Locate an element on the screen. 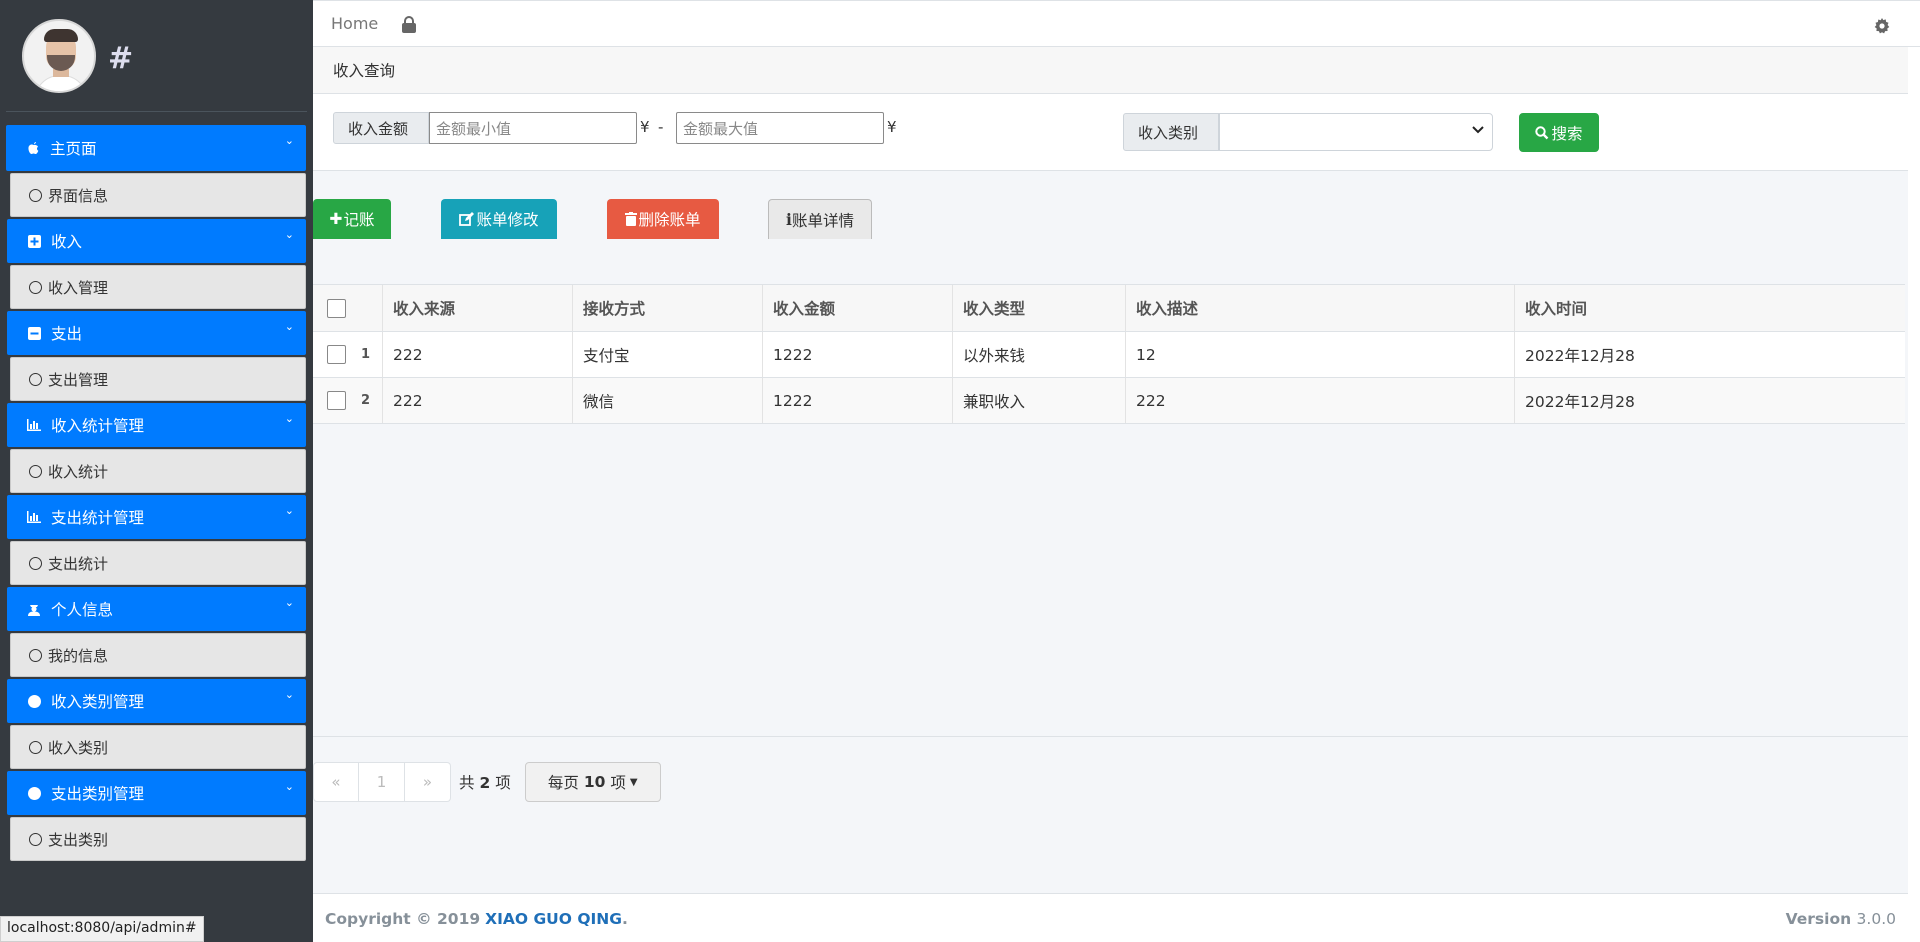  table-row: 2 222 微信 1222 兼职收入 222 2022年12月28 is located at coordinates (1109, 401).